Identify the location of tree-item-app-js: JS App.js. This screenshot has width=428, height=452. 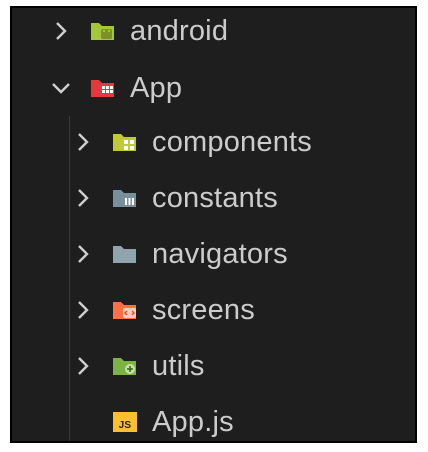
(213, 418).